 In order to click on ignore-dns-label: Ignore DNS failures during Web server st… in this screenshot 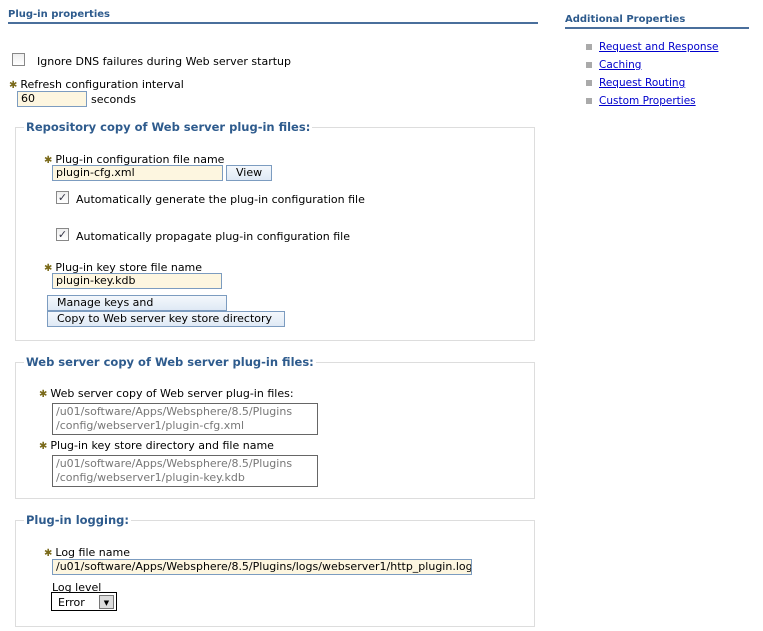, I will do `click(164, 61)`.